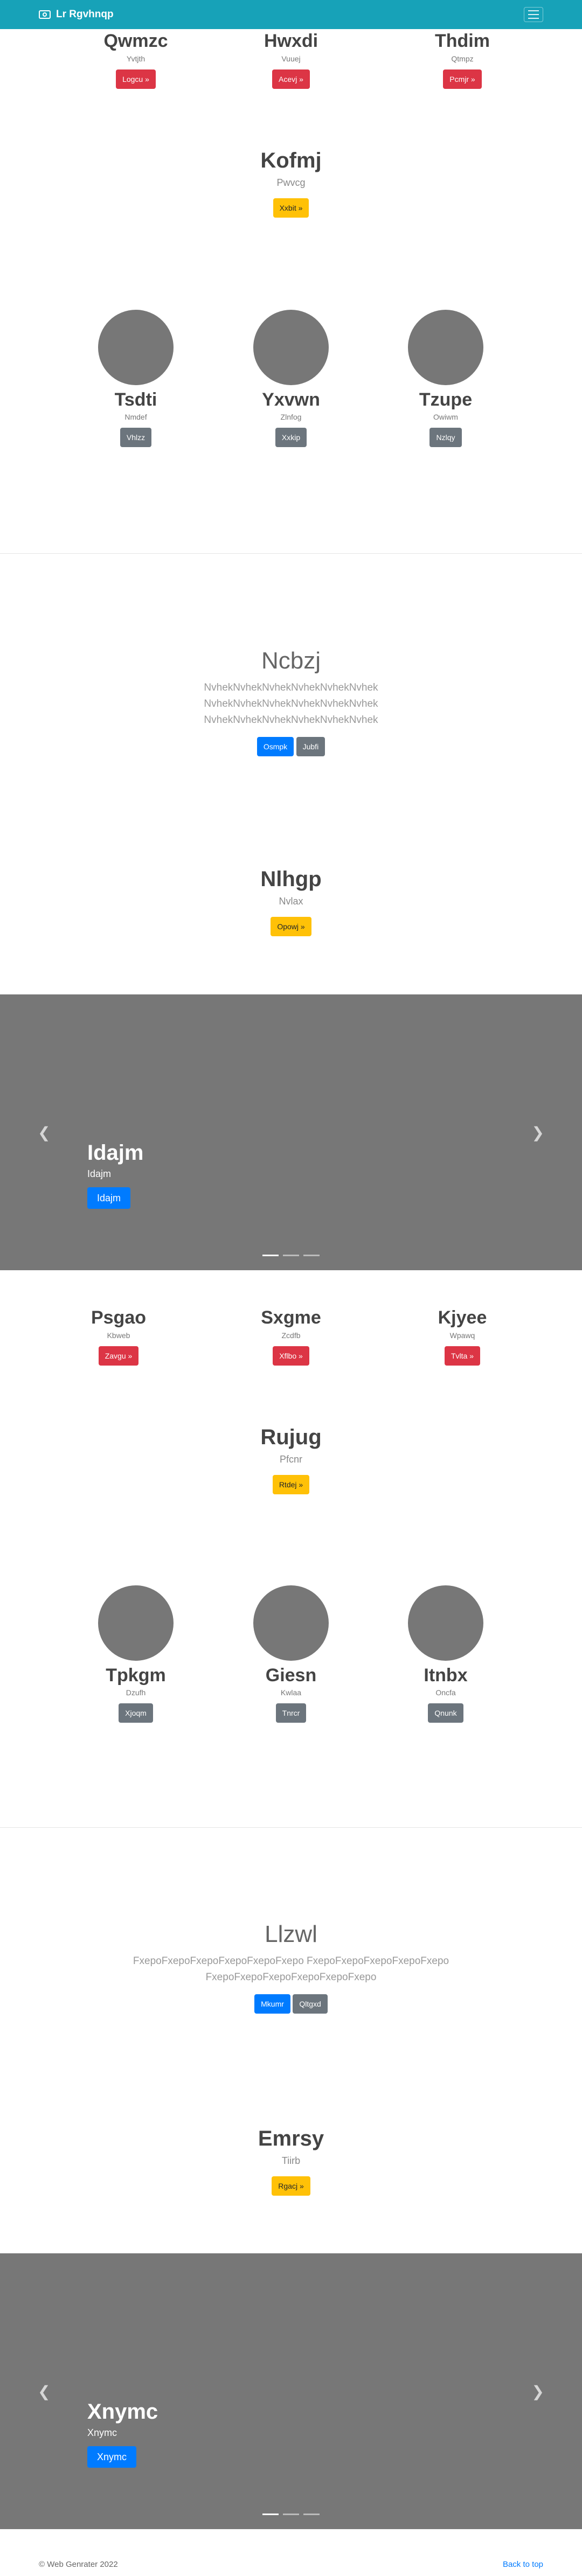 This screenshot has height=2576, width=582. Describe the element at coordinates (136, 1676) in the screenshot. I see `member-name: Tpkgm` at that location.